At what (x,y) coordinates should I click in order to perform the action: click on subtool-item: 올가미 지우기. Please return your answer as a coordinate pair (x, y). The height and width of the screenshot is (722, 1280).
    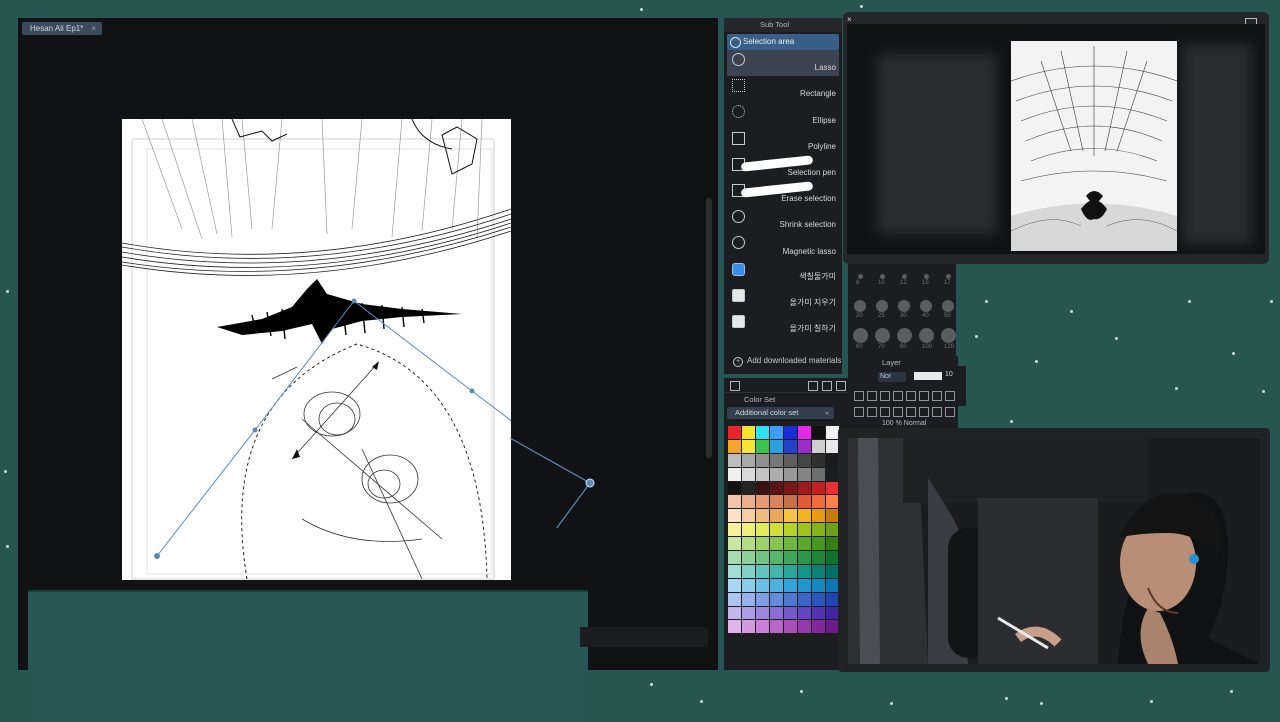
    Looking at the image, I should click on (783, 299).